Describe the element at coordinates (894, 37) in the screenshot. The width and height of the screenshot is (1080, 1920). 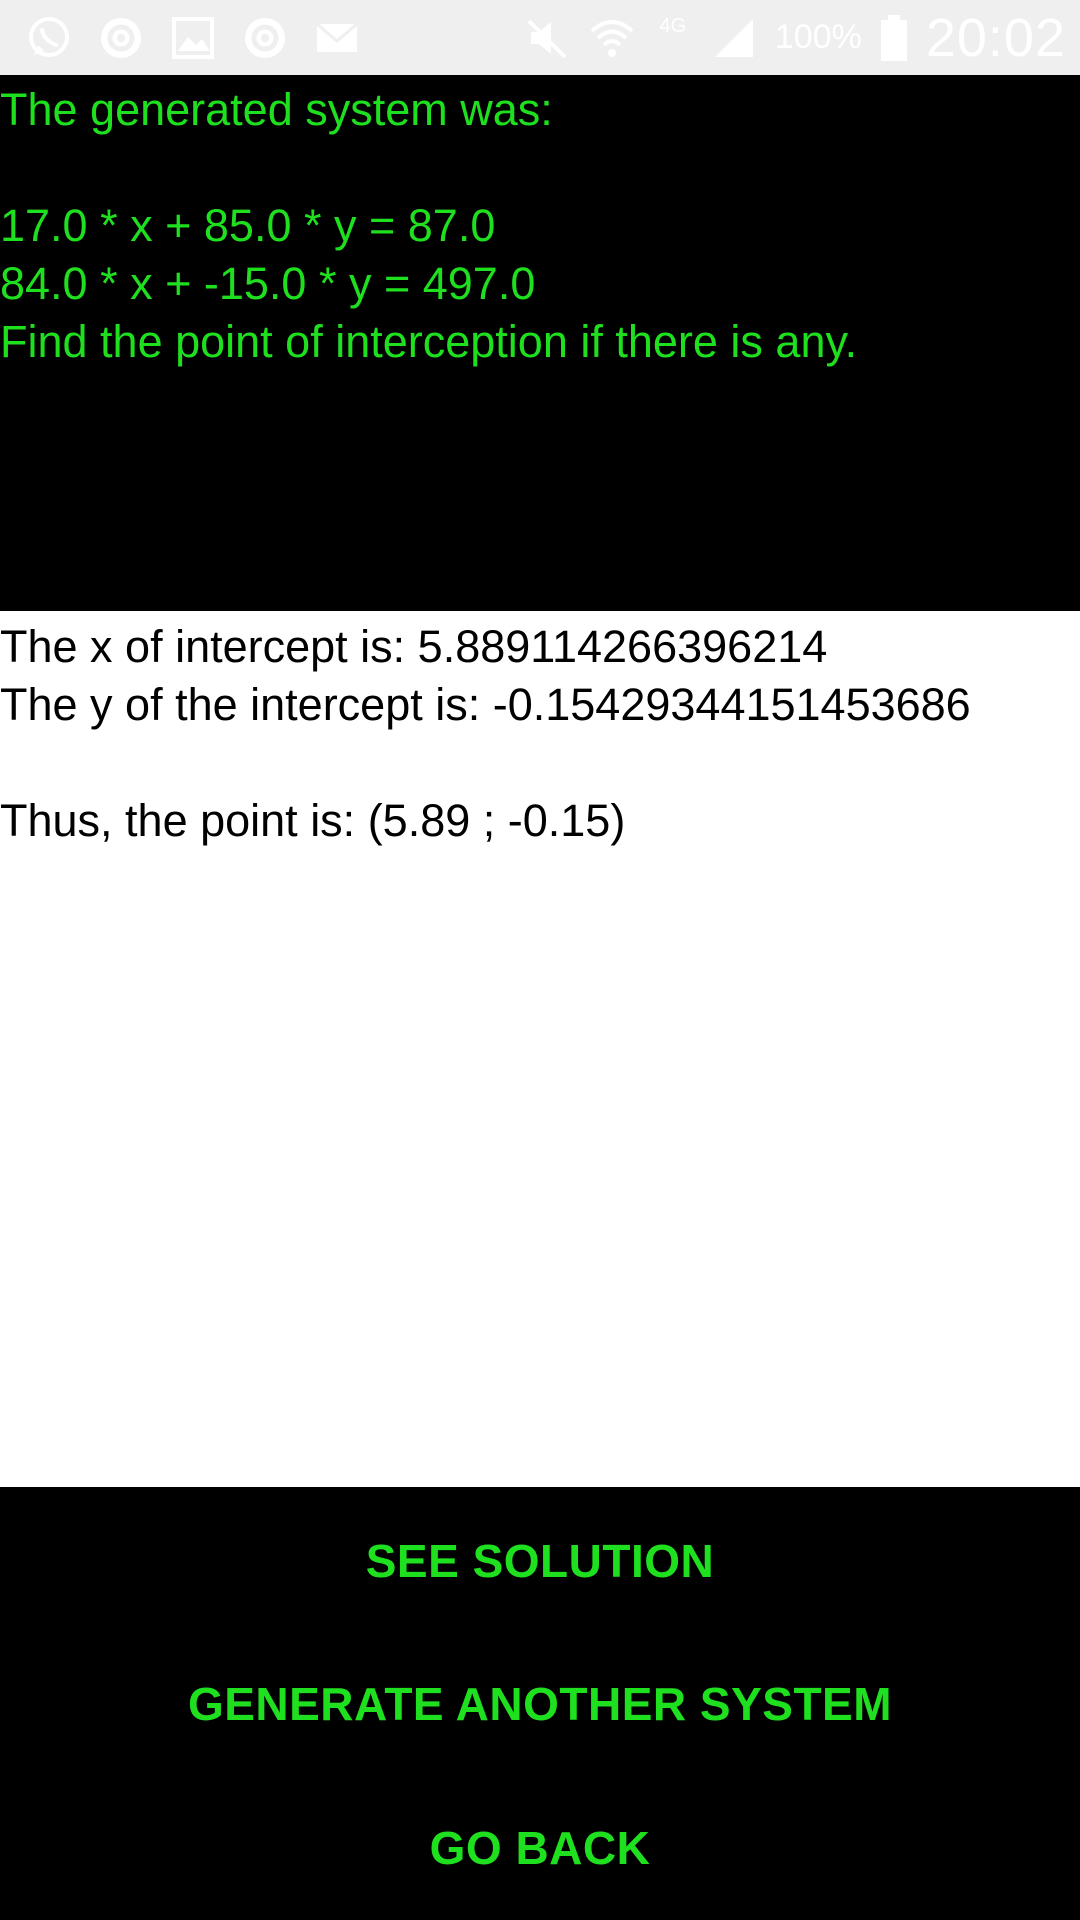
I see `battery-icon` at that location.